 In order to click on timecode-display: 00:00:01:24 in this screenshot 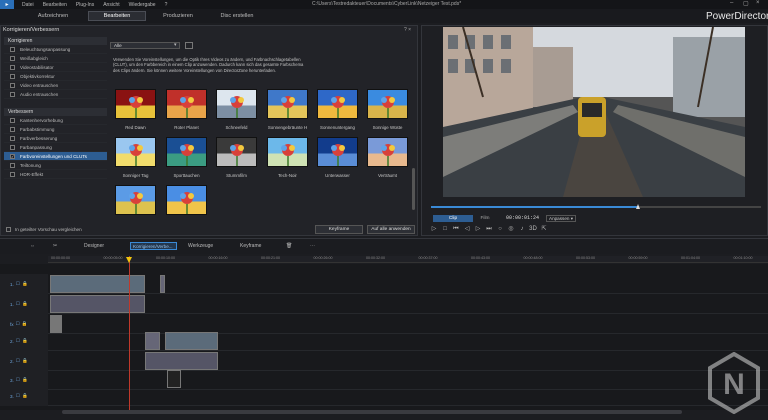, I will do `click(522, 218)`.